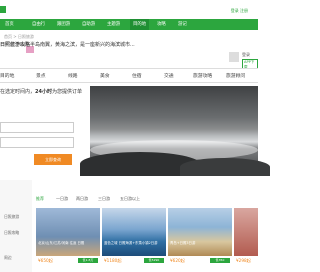 The width and height of the screenshot is (320, 272). I want to click on destination-tabs: 目的地 景点 线路 美食 住宿 交通 旅游攻略 旅游顾问, so click(129, 75).